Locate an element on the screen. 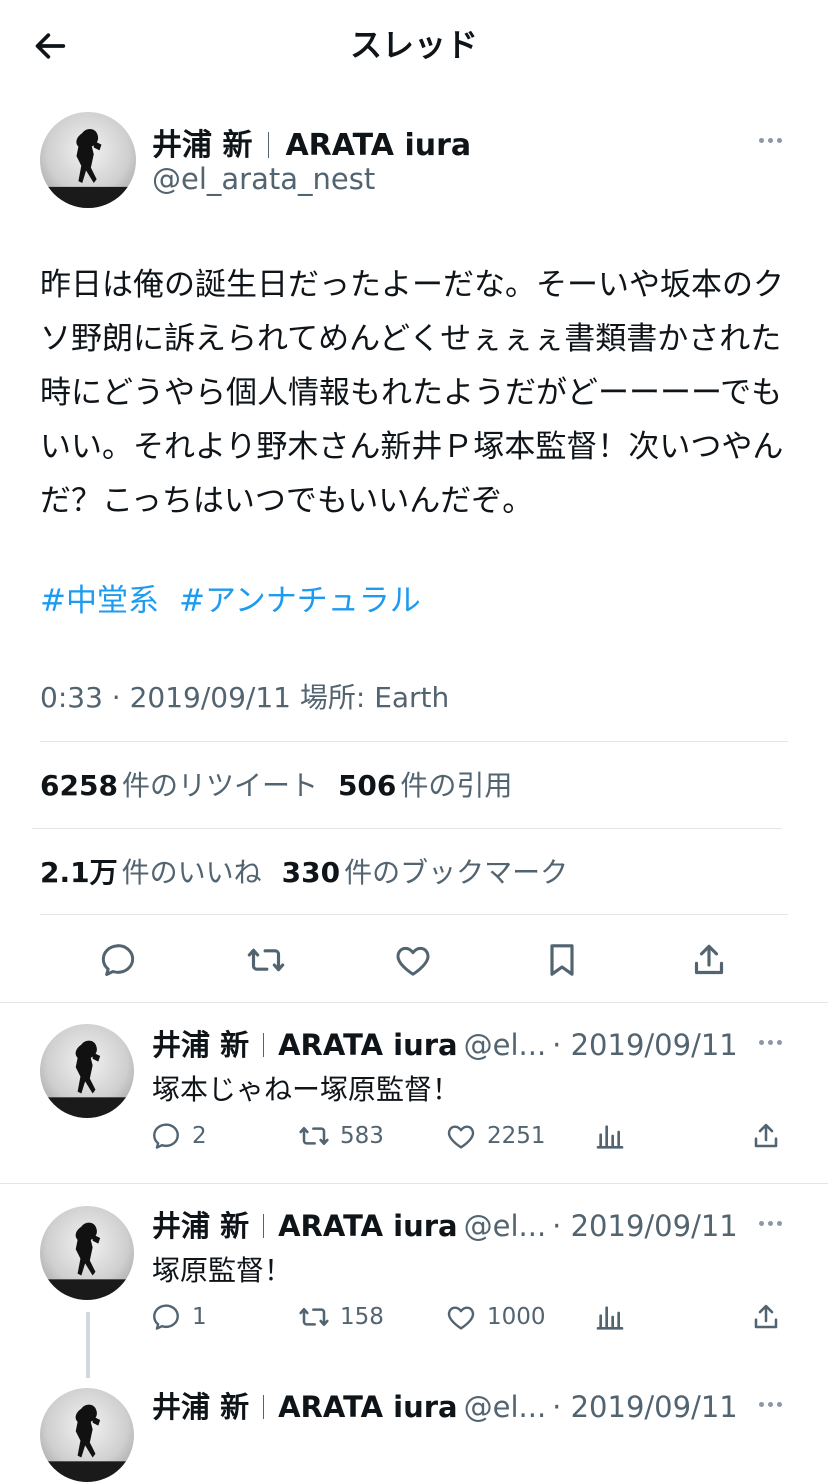  tweet-meta: 0:33 · 2019/09/11 場所: Earth is located at coordinates (245, 697).